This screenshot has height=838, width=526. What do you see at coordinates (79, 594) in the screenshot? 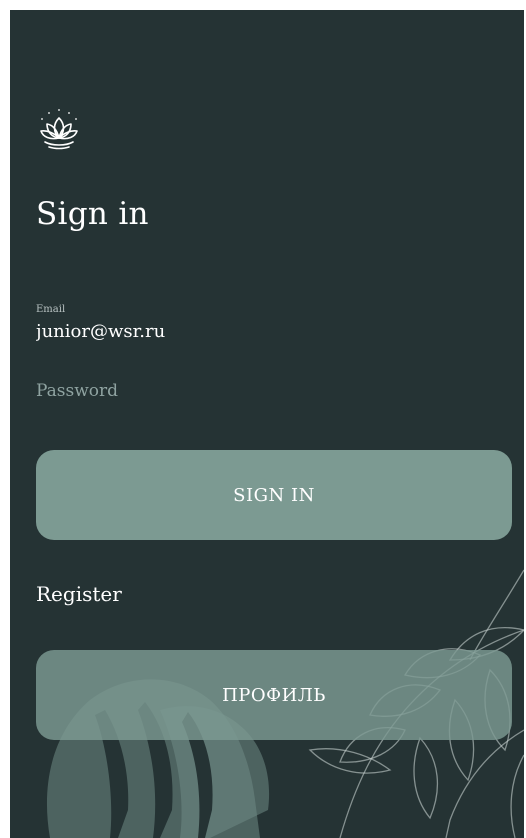
I see `register-link: Register` at bounding box center [79, 594].